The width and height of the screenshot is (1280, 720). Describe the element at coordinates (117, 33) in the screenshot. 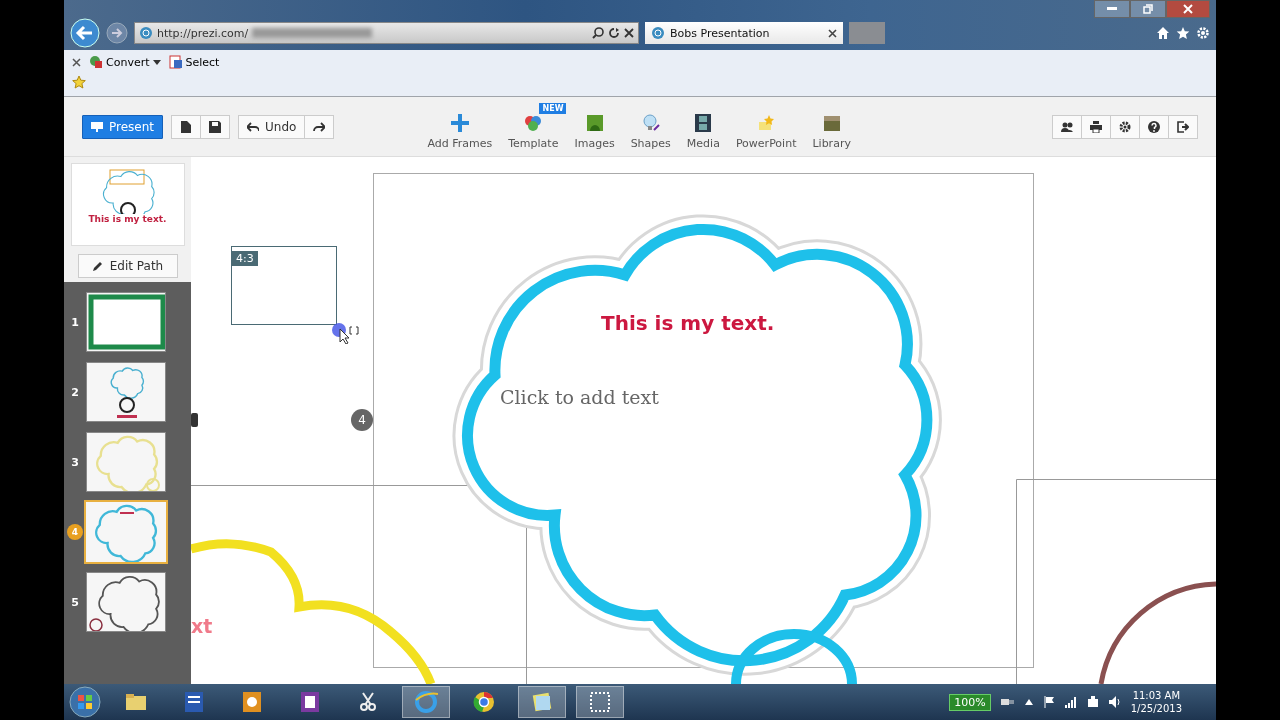

I see `forward-button` at that location.